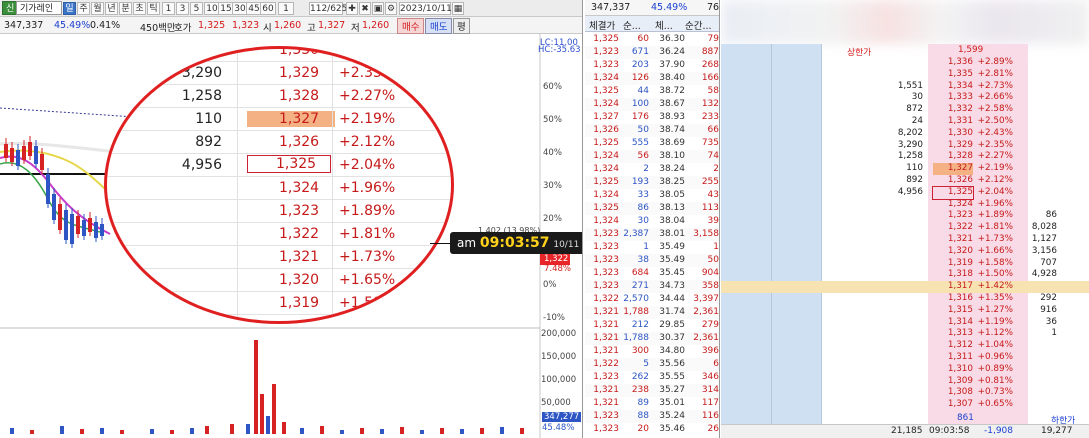 The height and width of the screenshot is (438, 1089). What do you see at coordinates (425, 8) in the screenshot?
I see `date-field: 2023/10/11` at bounding box center [425, 8].